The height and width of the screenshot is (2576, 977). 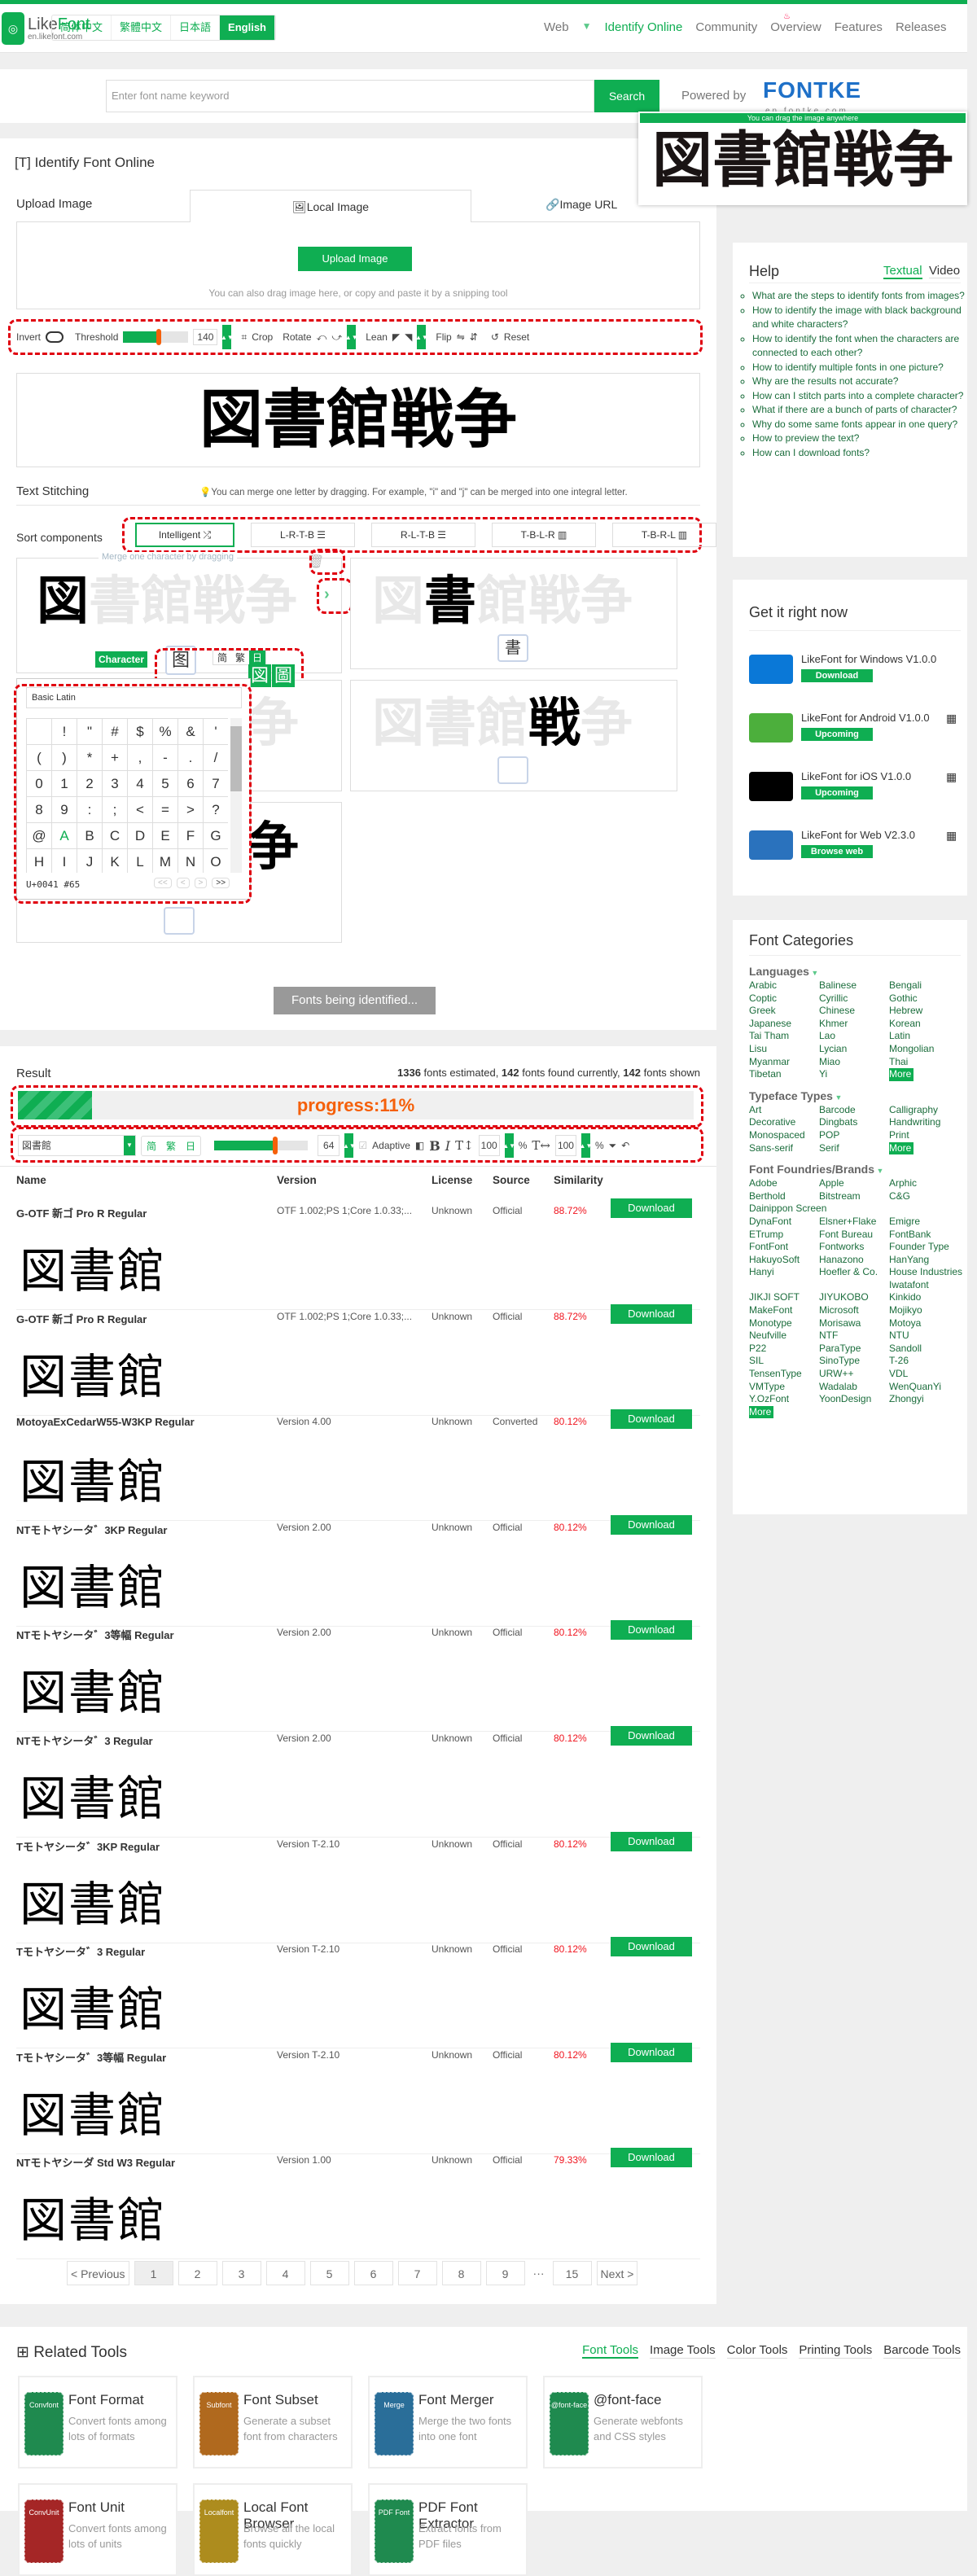 What do you see at coordinates (924, 1110) in the screenshot?
I see `category-link: Calligraphy` at bounding box center [924, 1110].